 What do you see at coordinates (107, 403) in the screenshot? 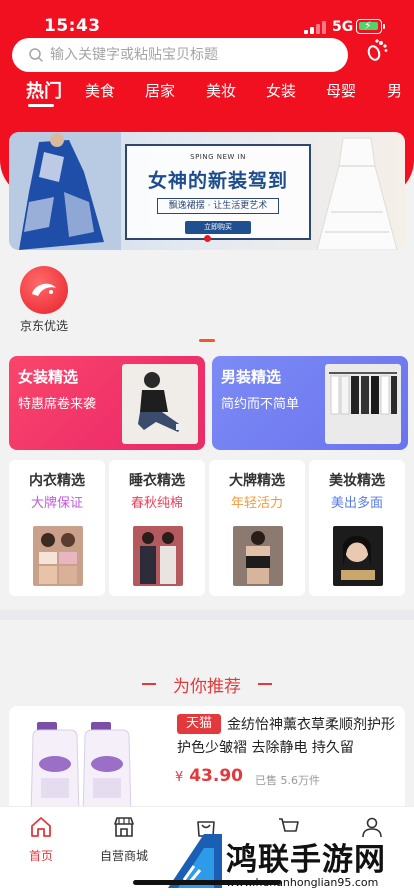
I see `promo-card-women: 女装精选 特惠席卷来袭` at bounding box center [107, 403].